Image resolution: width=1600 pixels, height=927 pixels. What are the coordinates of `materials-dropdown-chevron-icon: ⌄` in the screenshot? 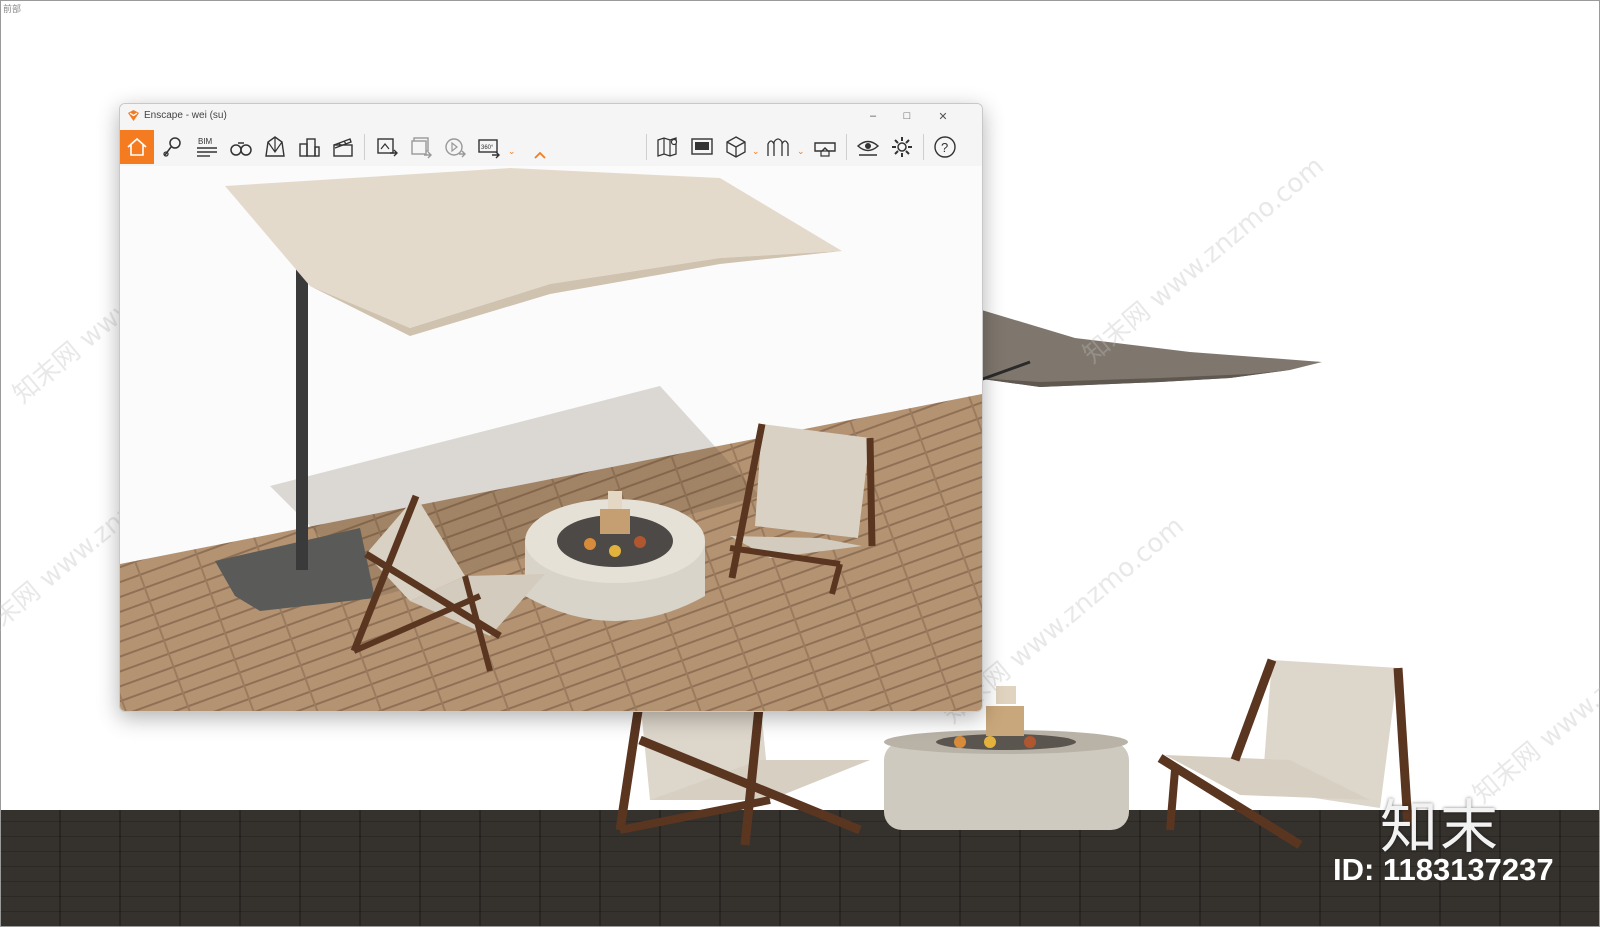 It's located at (801, 151).